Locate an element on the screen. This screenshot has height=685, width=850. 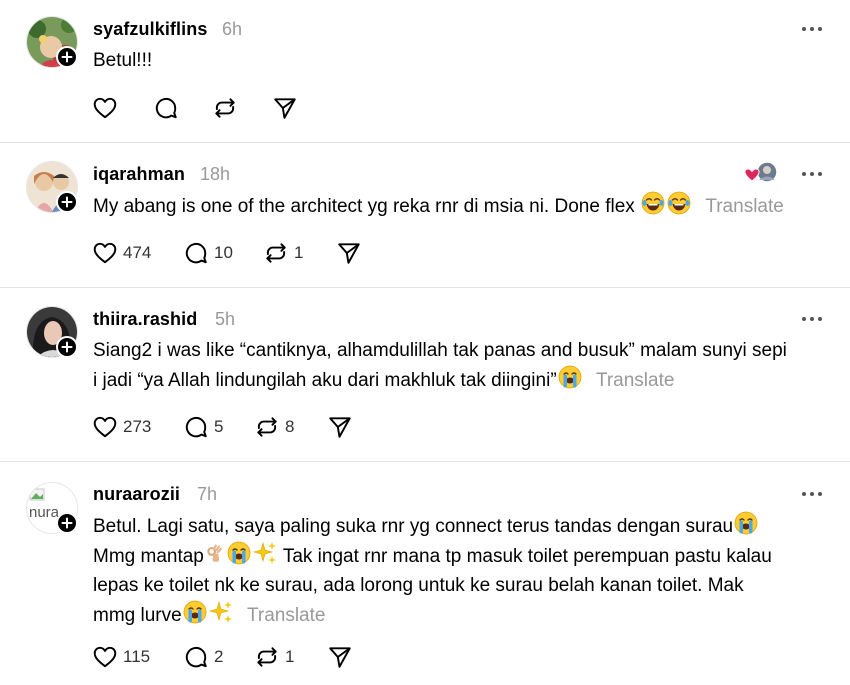
avatar: nura is located at coordinates (52, 508).